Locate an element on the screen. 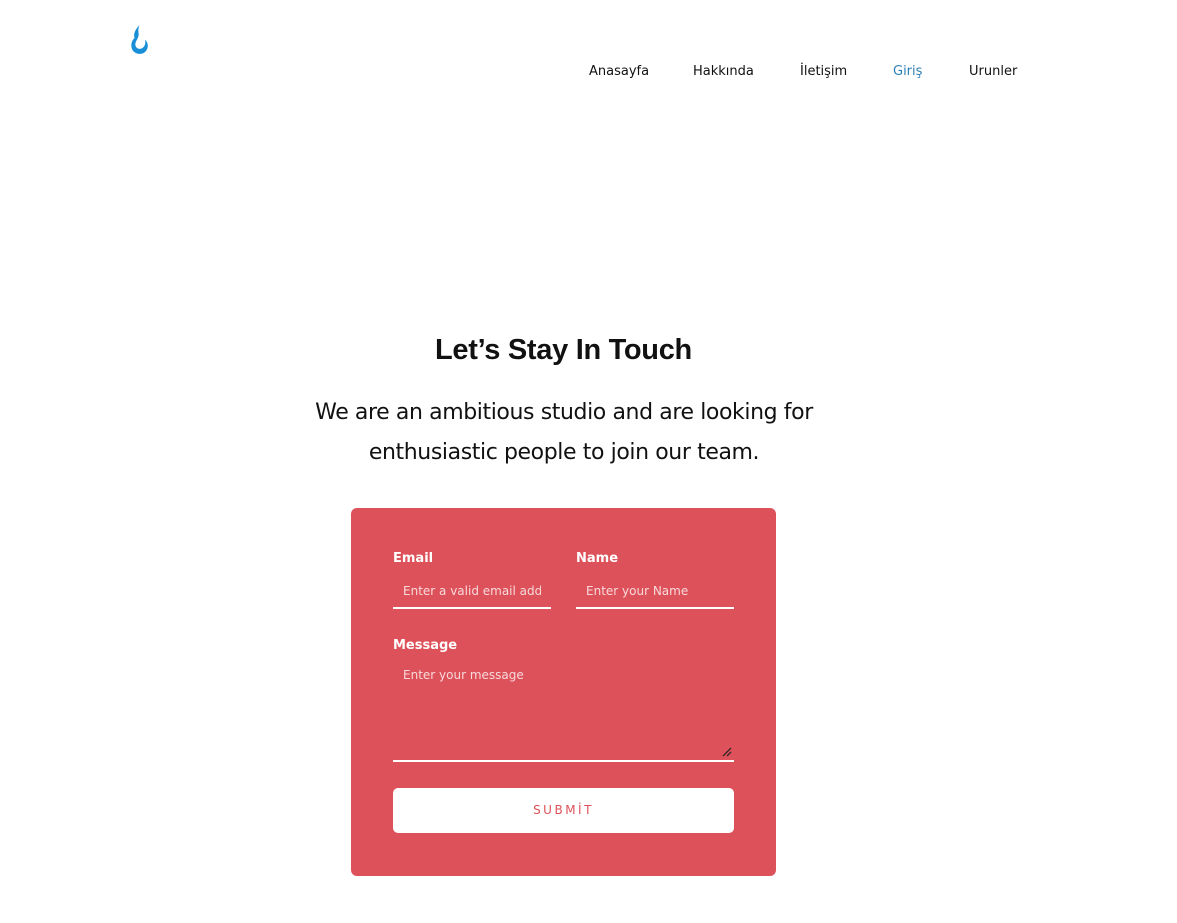 This screenshot has height=923, width=1177. nav-item-products: Urunler is located at coordinates (993, 72).